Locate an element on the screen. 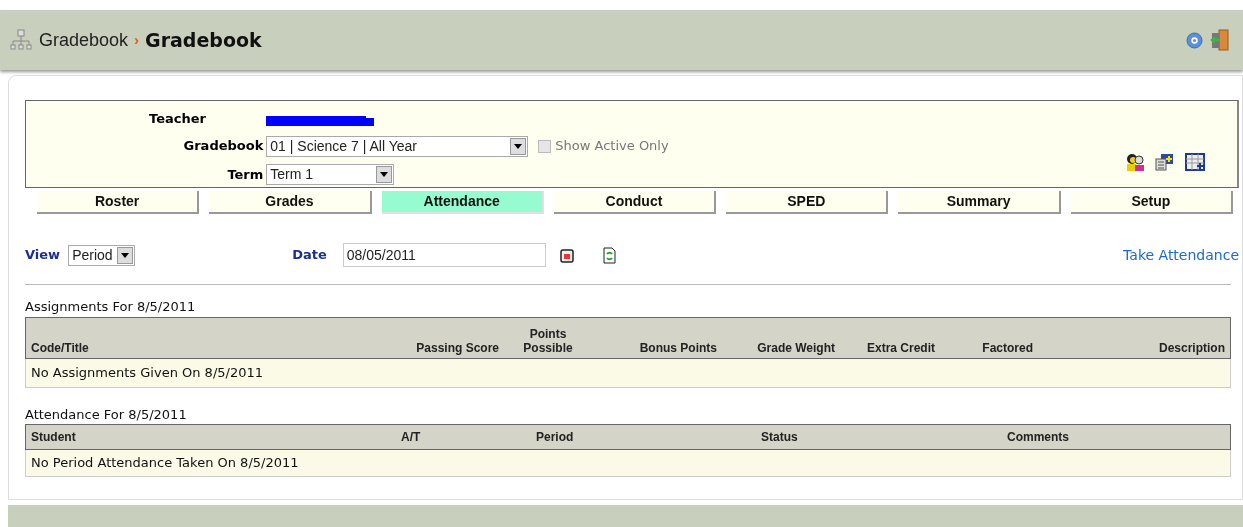 Image resolution: width=1243 pixels, height=527 pixels. empty-message: No Assignments Given On 8/5/2011 is located at coordinates (147, 372).